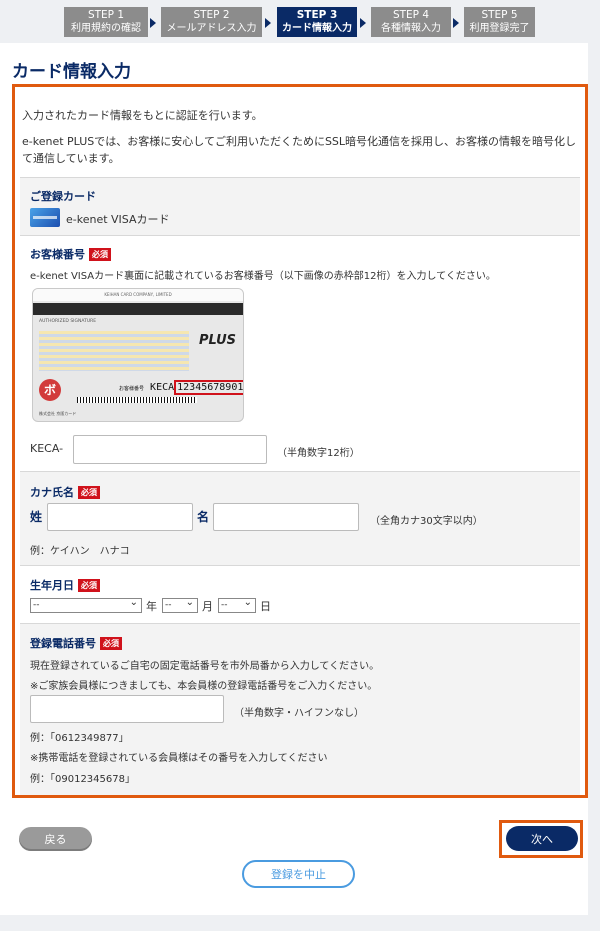  Describe the element at coordinates (207, 606) in the screenshot. I see `month-label: 月` at that location.